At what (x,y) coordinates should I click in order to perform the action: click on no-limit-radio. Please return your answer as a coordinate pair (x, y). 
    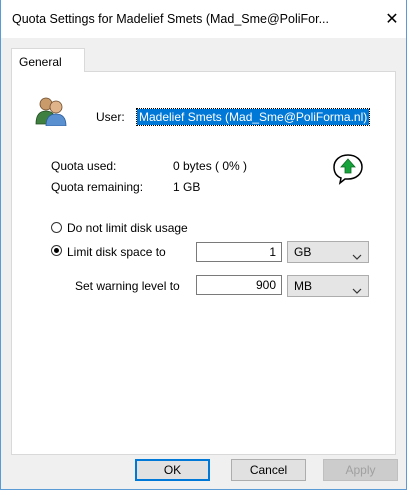
    Looking at the image, I should click on (56, 227).